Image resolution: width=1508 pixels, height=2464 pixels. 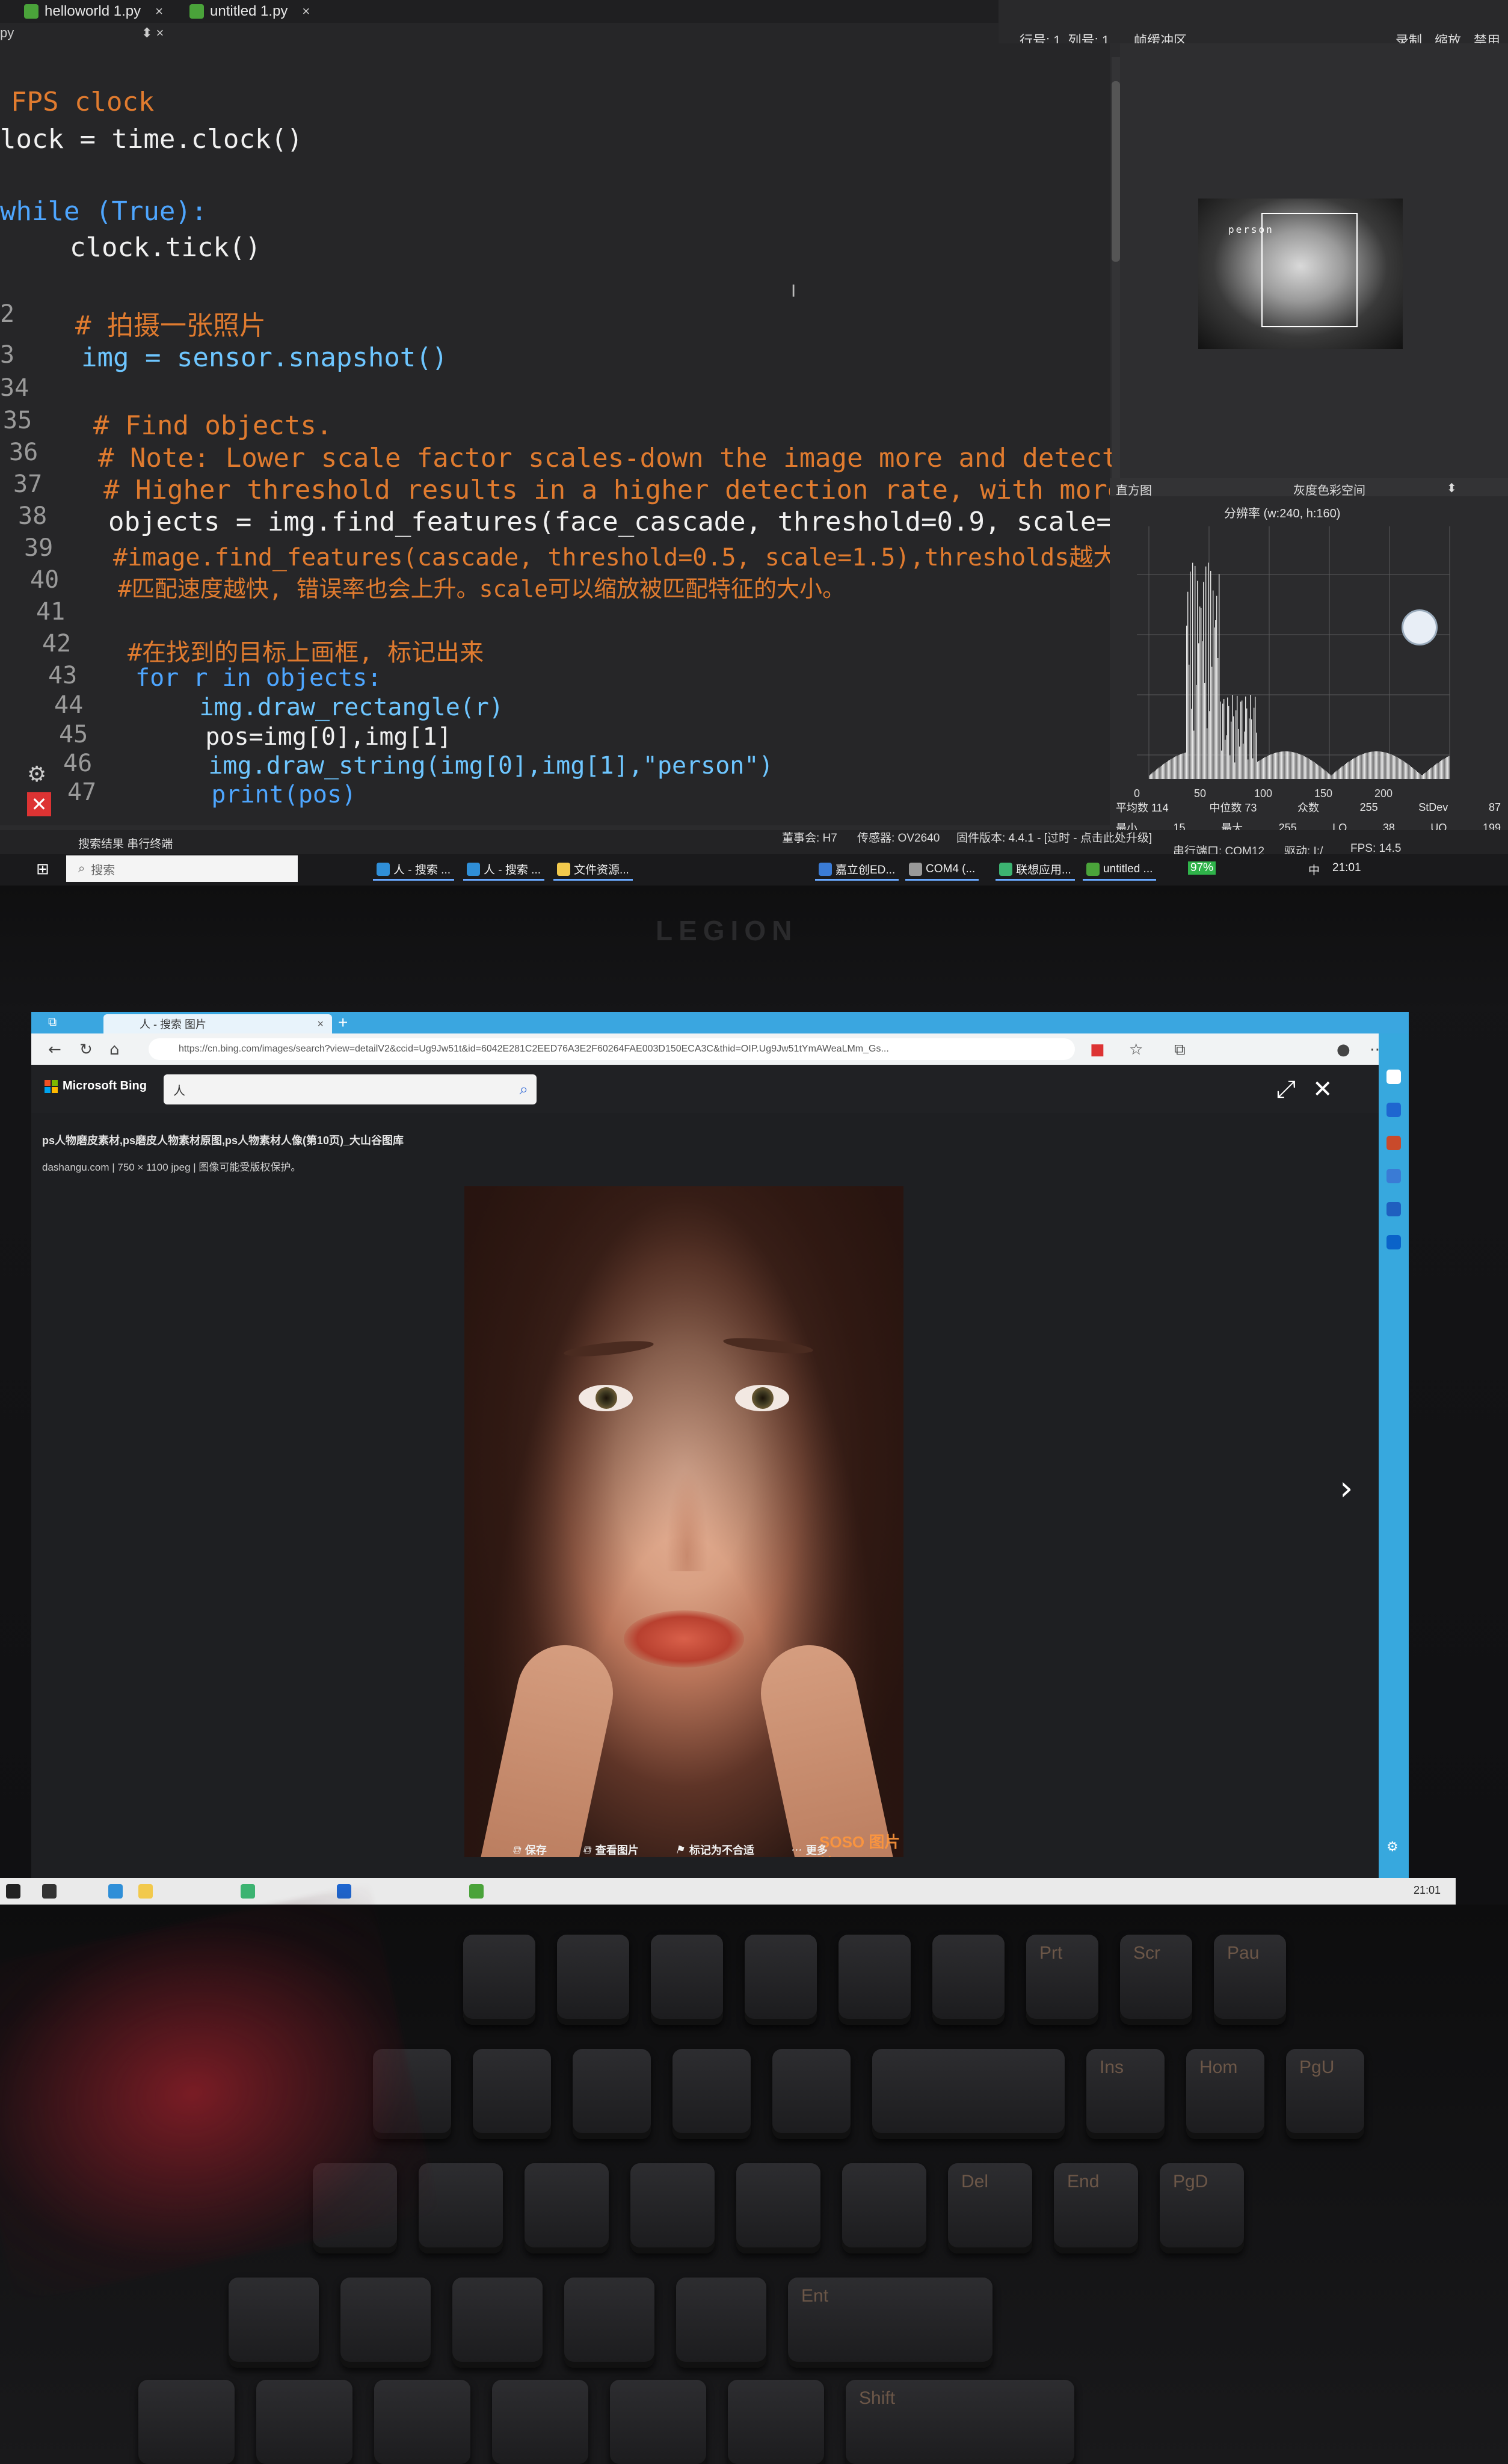 What do you see at coordinates (1286, 1089) in the screenshot?
I see `expand-icon: ⤢` at bounding box center [1286, 1089].